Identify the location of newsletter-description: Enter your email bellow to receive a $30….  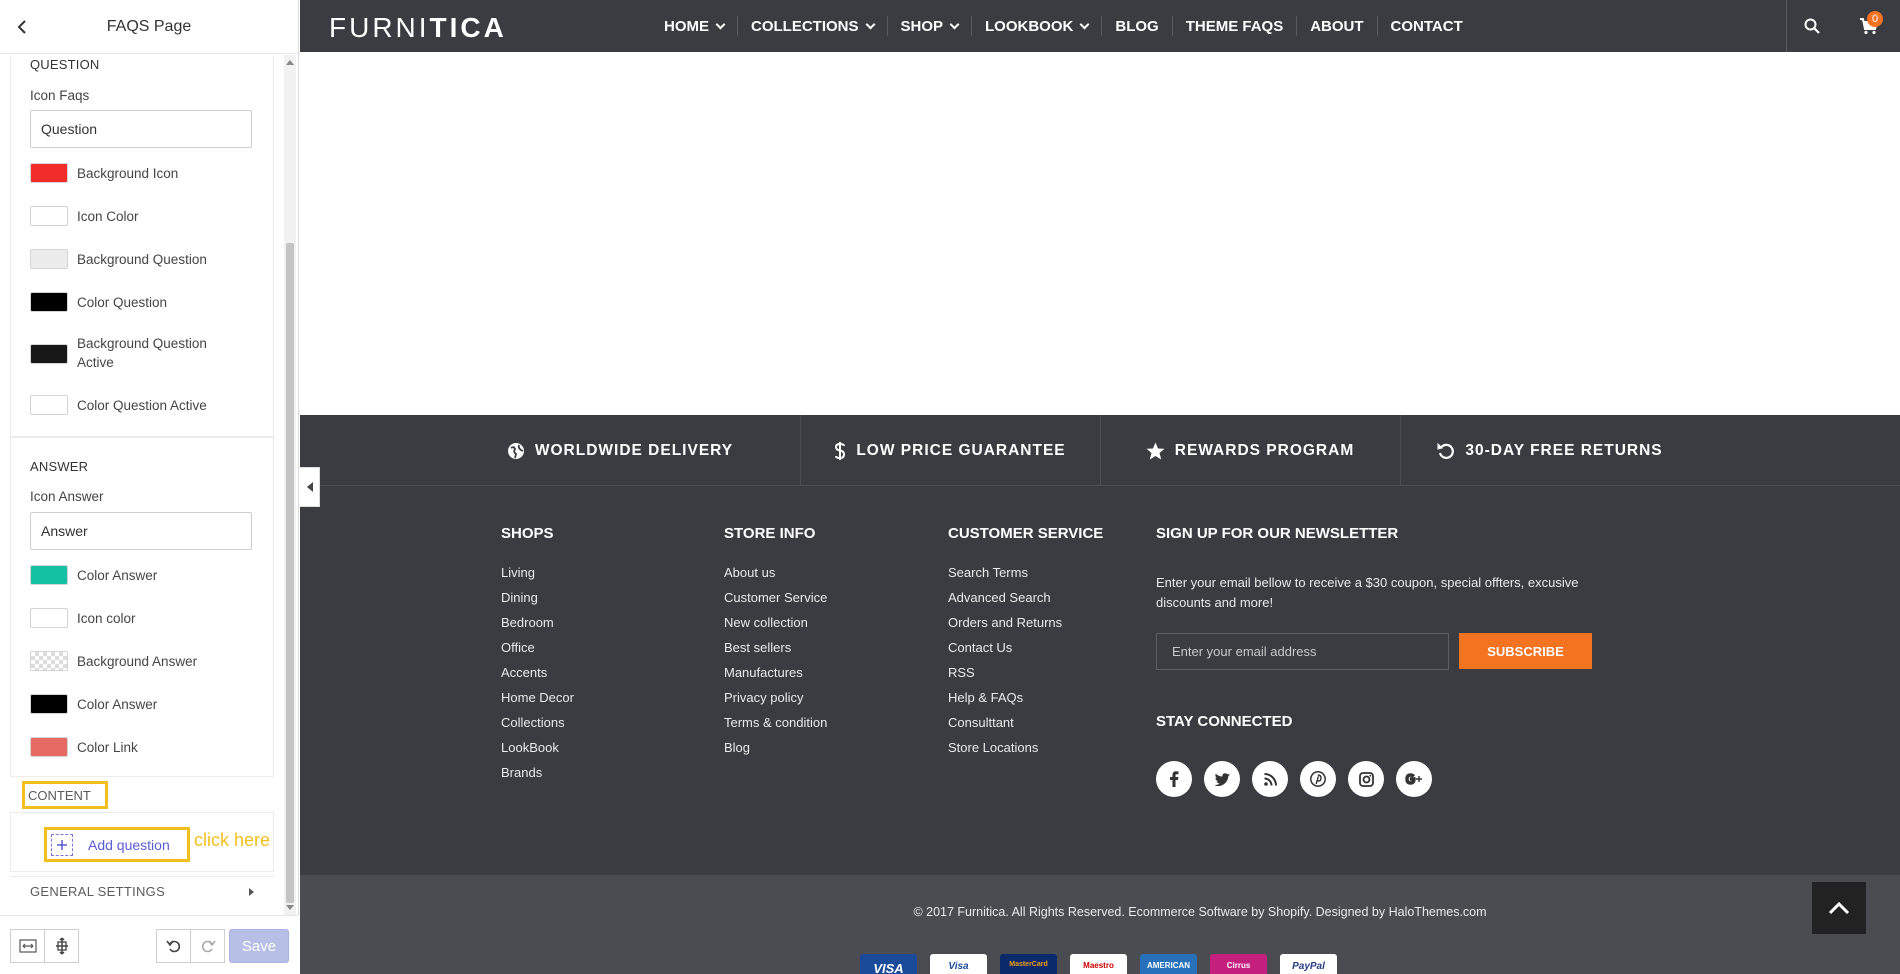
(1367, 592).